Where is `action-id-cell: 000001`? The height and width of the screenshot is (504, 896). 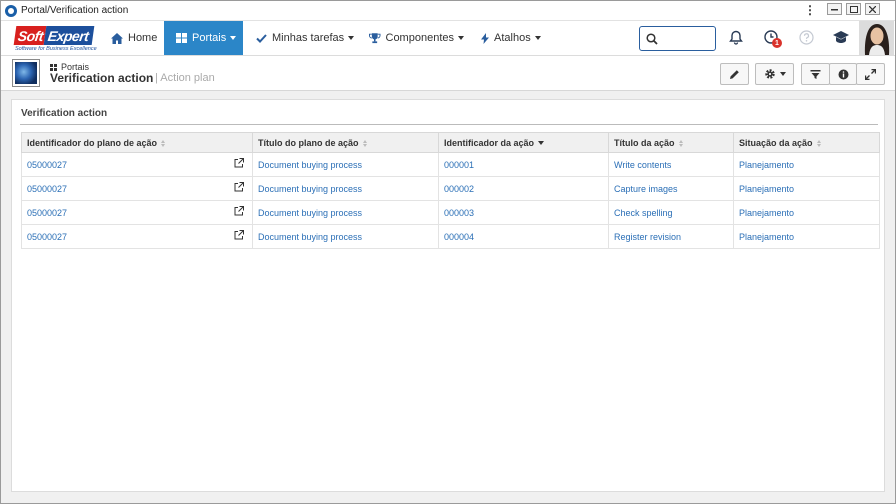
action-id-cell: 000001 is located at coordinates (523, 164).